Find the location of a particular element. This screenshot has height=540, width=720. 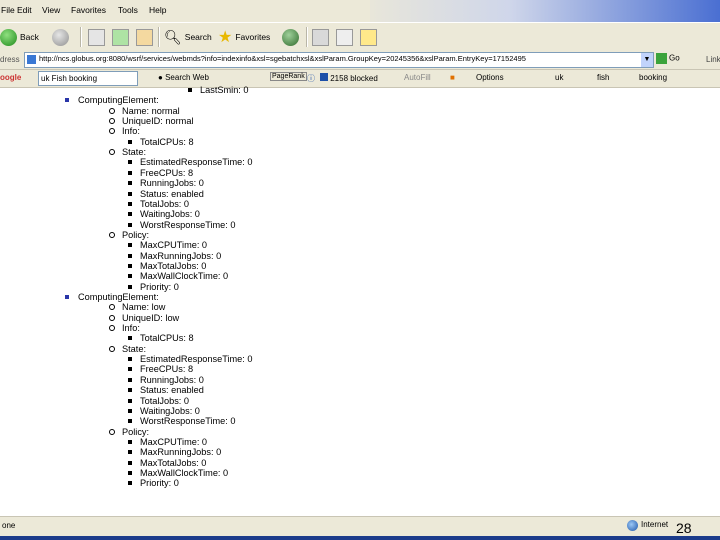

edit-icon is located at coordinates (344, 37).